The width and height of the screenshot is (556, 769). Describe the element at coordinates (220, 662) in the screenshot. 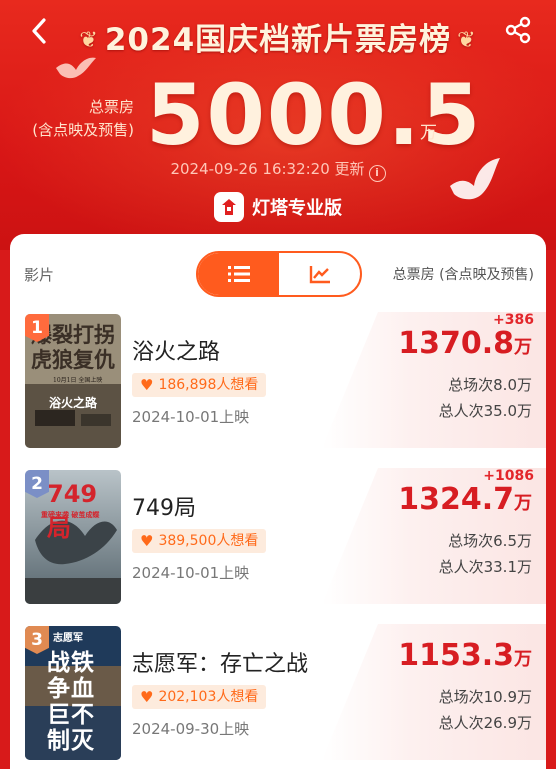

I see `movie-title: 志愿军：存亡之战` at that location.